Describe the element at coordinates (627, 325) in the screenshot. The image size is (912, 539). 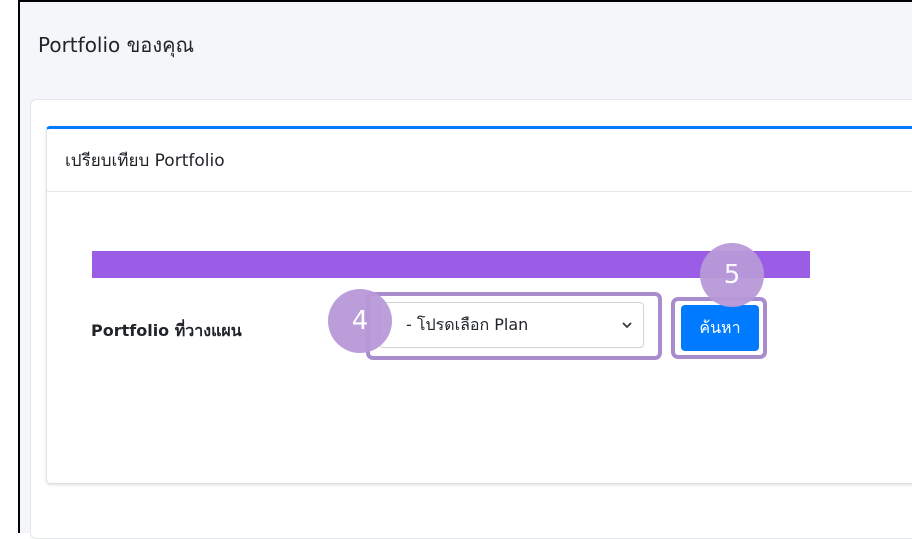
I see `chevron-down-icon` at that location.